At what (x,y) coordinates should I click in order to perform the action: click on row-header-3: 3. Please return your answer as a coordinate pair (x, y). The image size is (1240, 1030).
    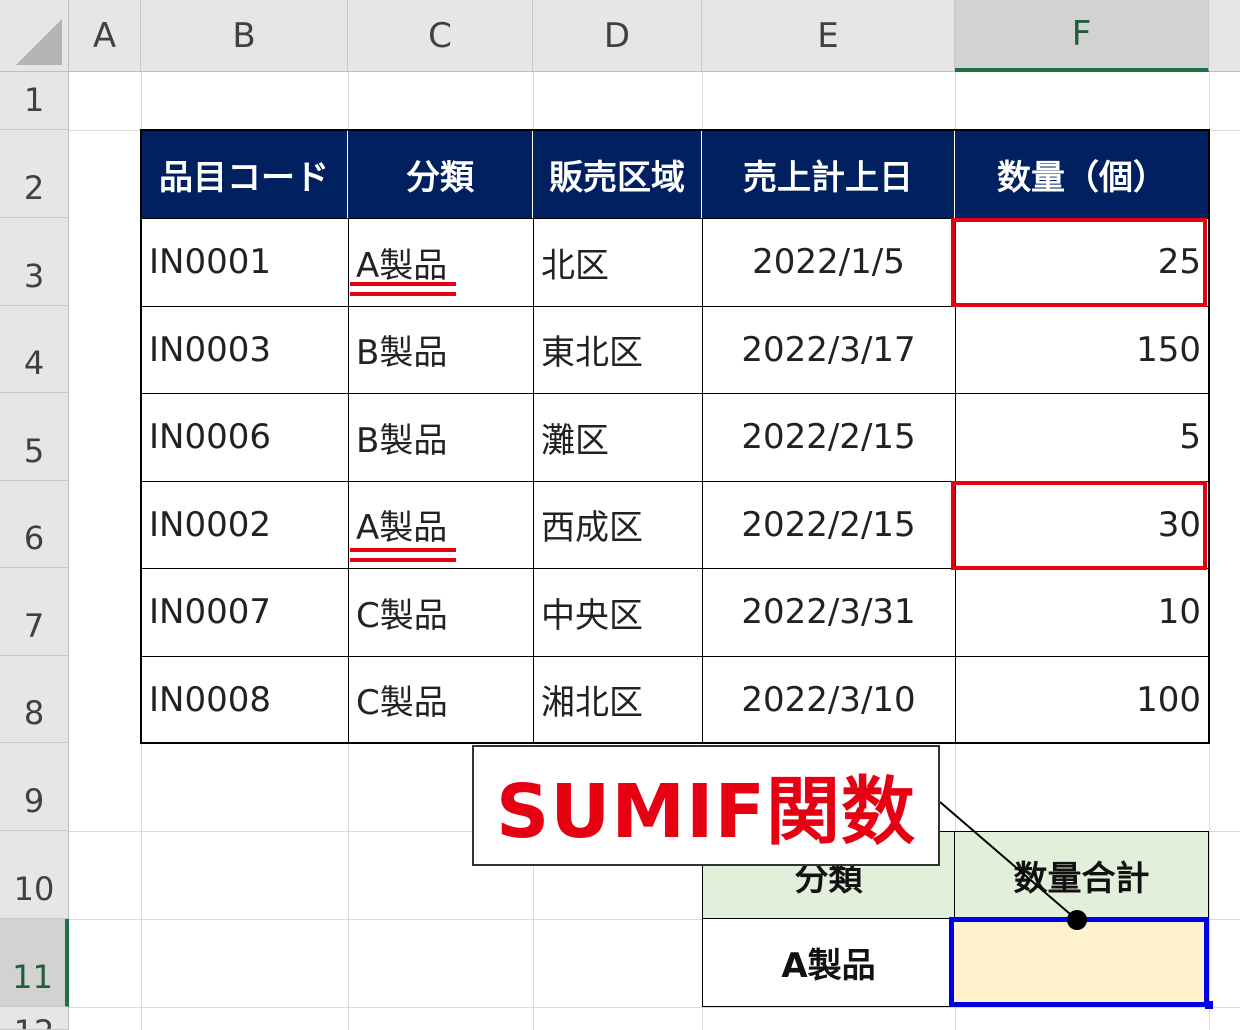
    Looking at the image, I should click on (34, 262).